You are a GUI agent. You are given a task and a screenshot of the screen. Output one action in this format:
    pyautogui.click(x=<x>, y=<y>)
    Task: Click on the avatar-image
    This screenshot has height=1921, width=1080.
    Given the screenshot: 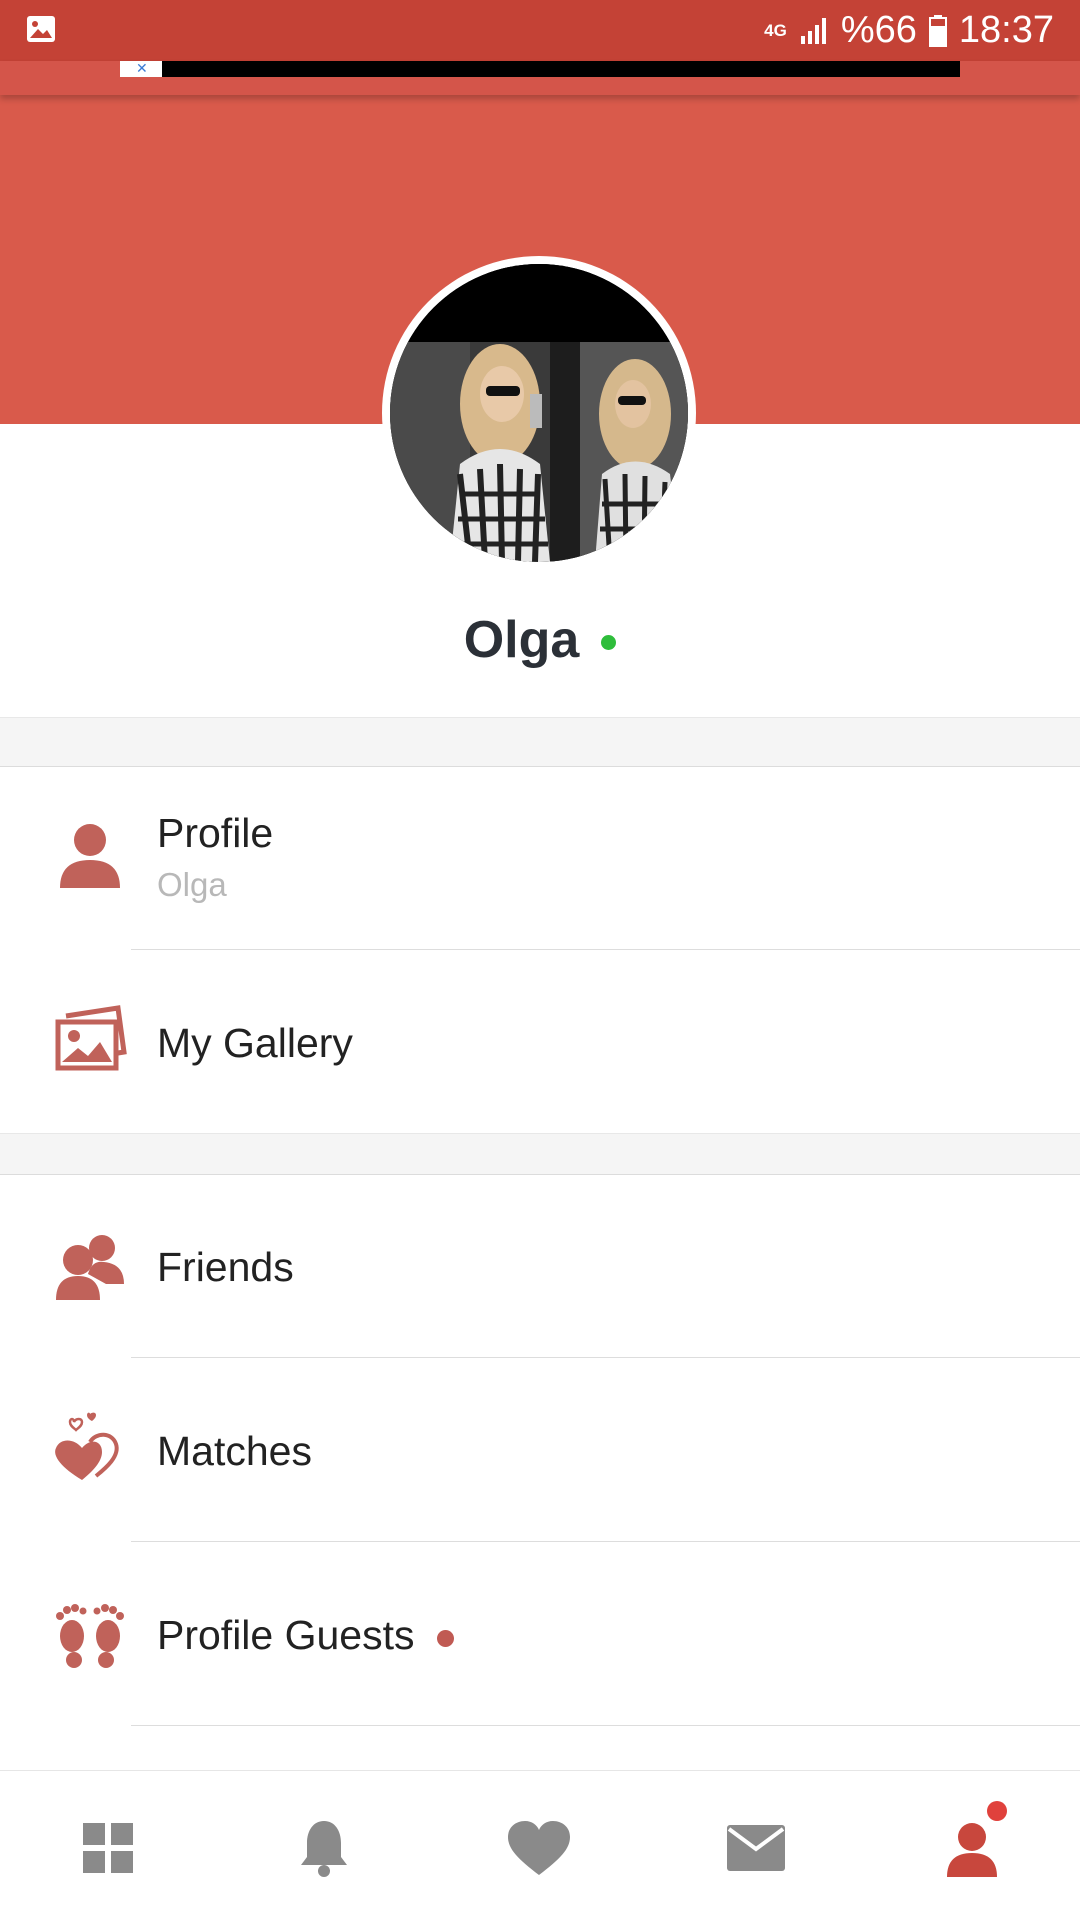 What is the action you would take?
    pyautogui.click(x=539, y=413)
    